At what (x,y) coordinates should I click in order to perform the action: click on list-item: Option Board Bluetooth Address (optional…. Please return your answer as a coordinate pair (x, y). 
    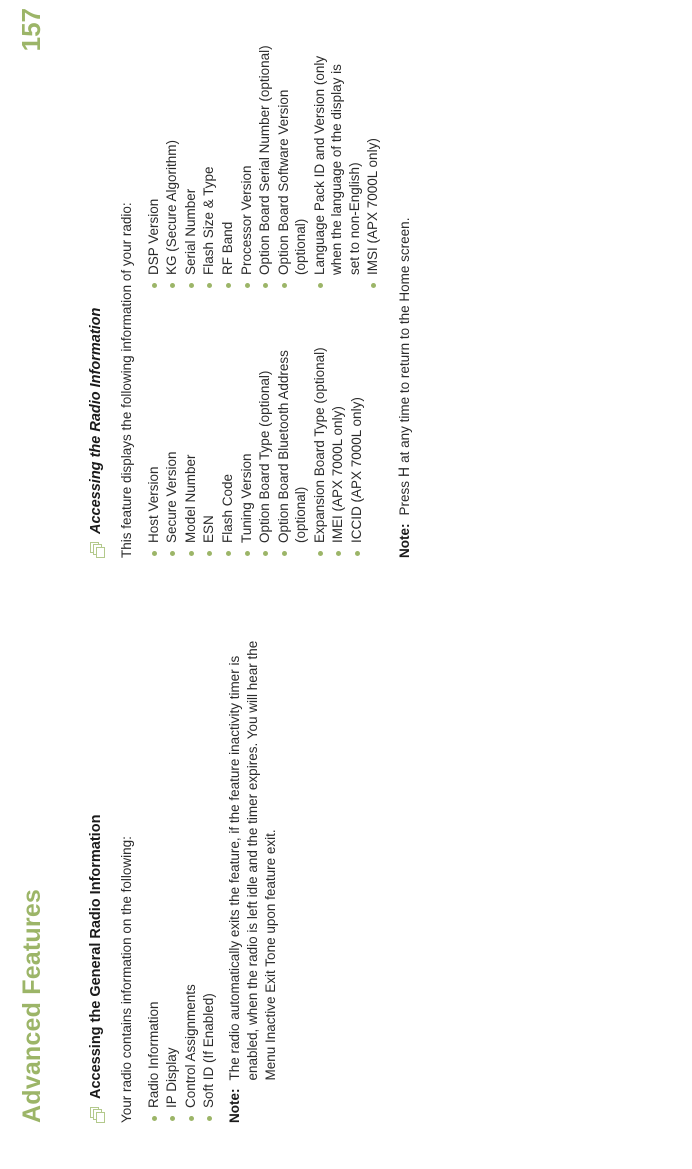
    Looking at the image, I should click on (292, 435).